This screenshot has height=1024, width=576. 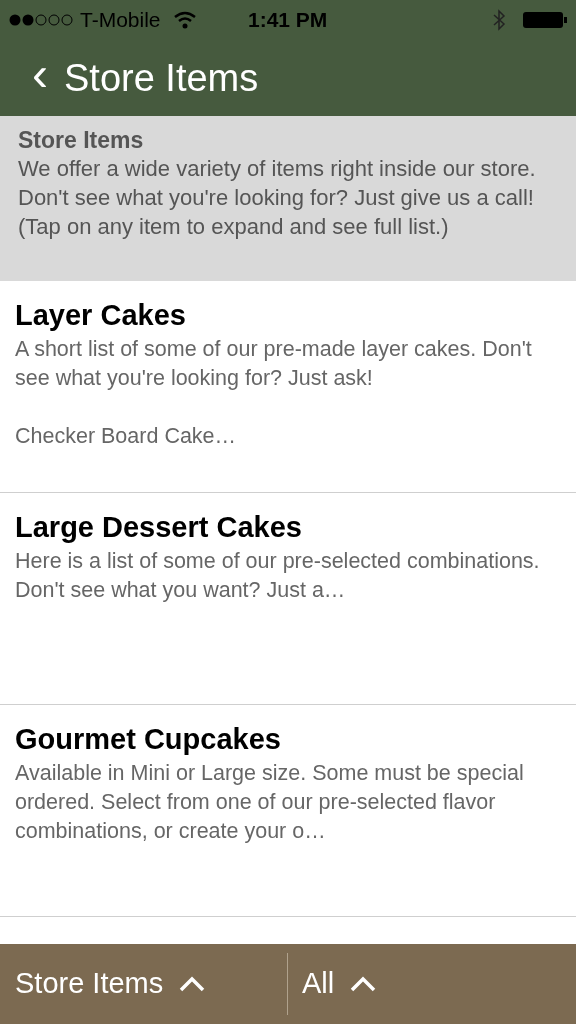 What do you see at coordinates (81, 140) in the screenshot?
I see `intro-title: Store Items` at bounding box center [81, 140].